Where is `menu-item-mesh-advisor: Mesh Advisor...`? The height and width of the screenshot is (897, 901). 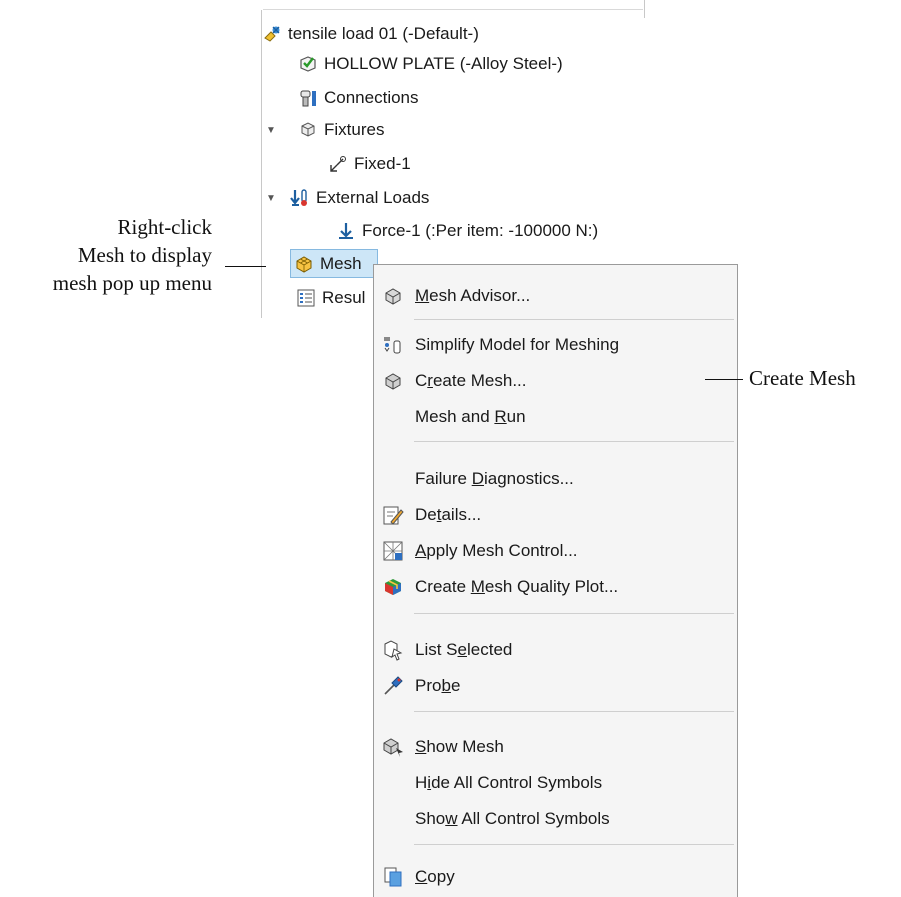
menu-item-mesh-advisor: Mesh Advisor... is located at coordinates (555, 296).